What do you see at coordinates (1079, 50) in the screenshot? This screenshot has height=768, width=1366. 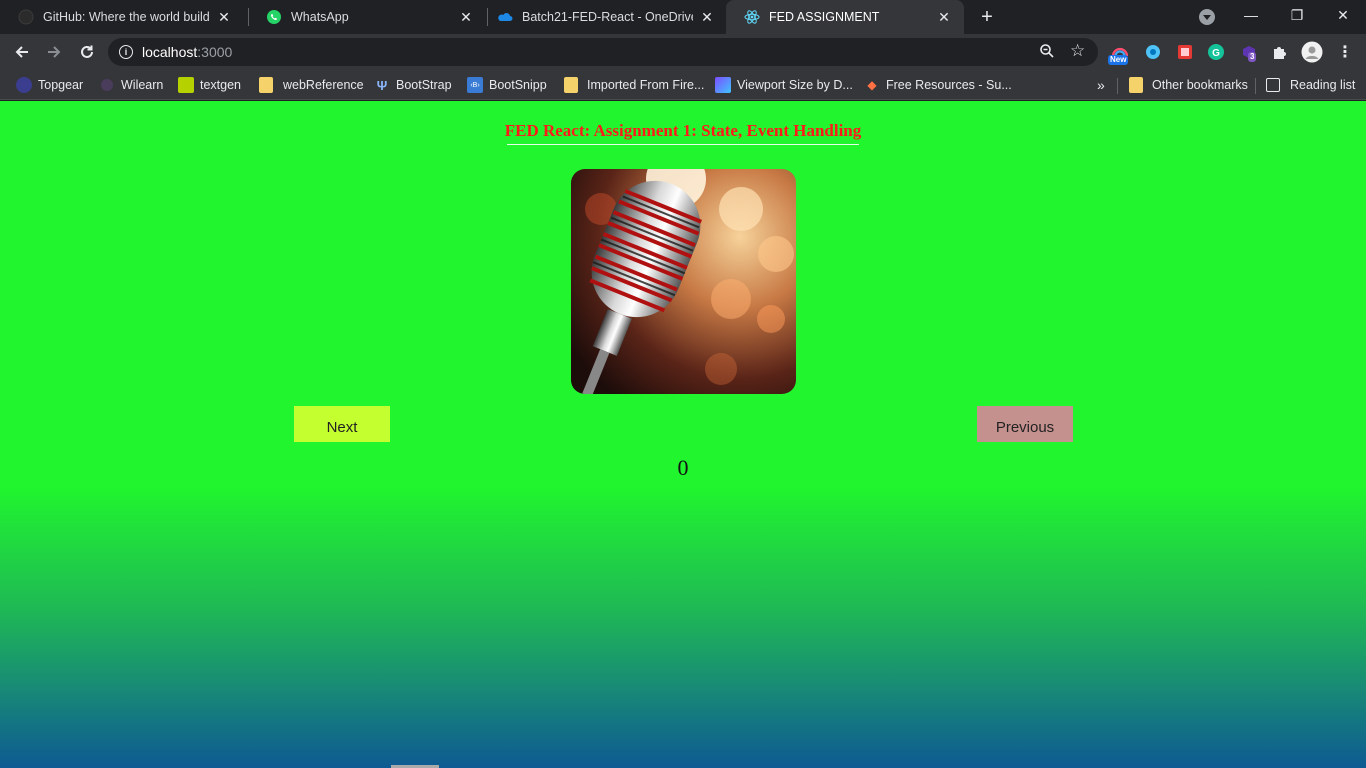 I see `bookmark-star-icon: ☆` at bounding box center [1079, 50].